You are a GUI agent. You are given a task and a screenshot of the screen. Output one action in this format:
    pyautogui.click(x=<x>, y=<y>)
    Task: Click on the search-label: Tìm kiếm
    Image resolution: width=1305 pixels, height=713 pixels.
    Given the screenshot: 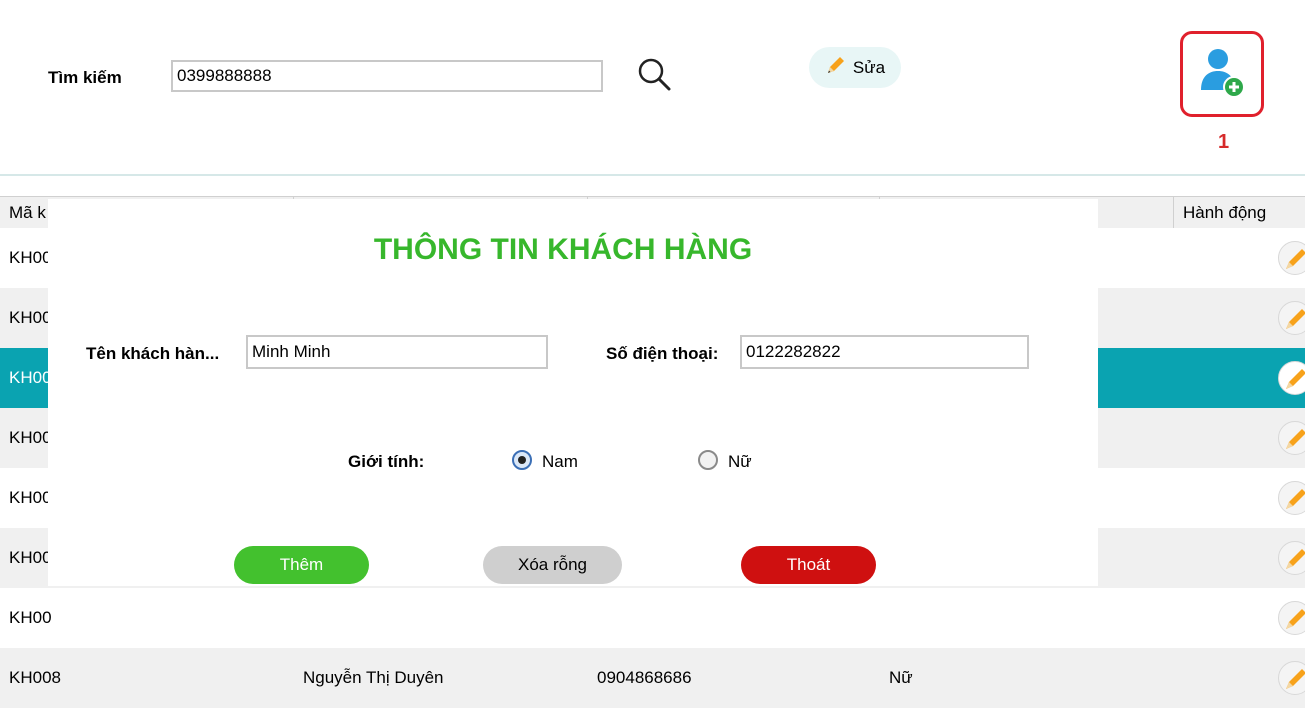 What is the action you would take?
    pyautogui.click(x=85, y=77)
    